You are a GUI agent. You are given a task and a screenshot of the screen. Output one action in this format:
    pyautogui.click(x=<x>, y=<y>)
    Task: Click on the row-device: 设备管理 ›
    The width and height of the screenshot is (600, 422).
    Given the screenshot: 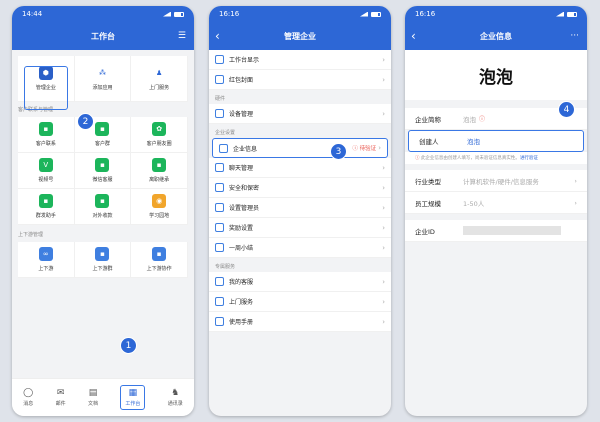 What is the action you would take?
    pyautogui.click(x=300, y=114)
    